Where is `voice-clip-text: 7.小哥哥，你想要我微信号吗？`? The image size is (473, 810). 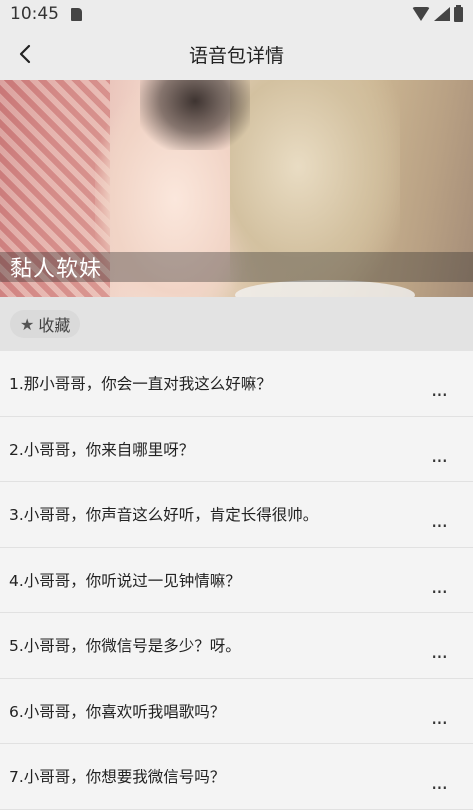
voice-clip-text: 7.小哥哥，你想要我微信号吗？ is located at coordinates (117, 777).